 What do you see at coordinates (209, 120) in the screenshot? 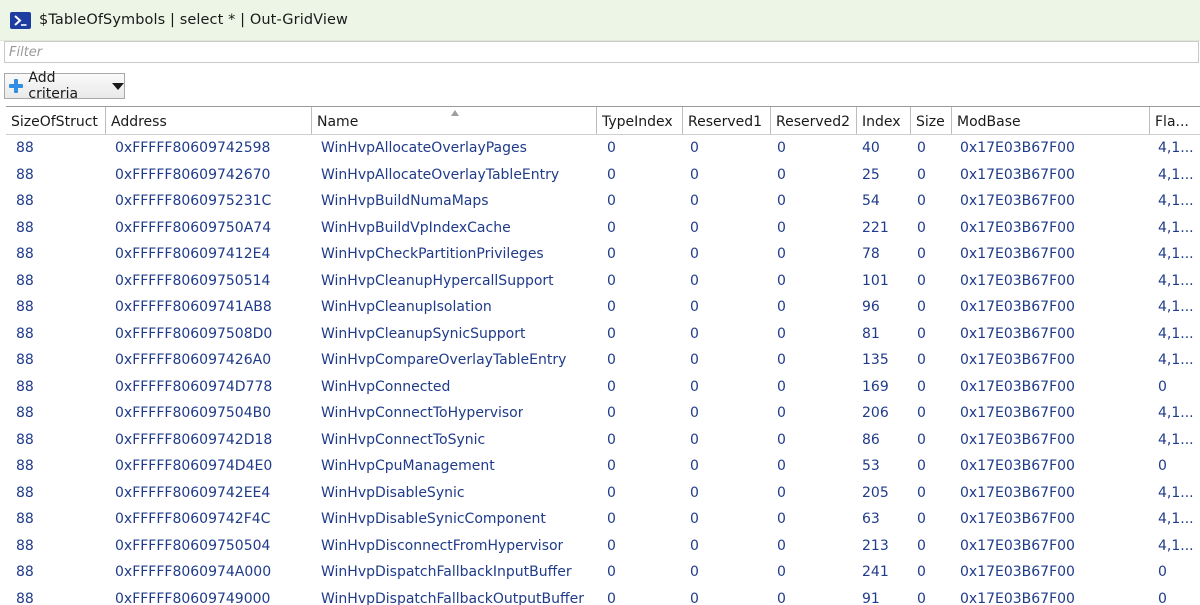
I see `column-header-address: Address` at bounding box center [209, 120].